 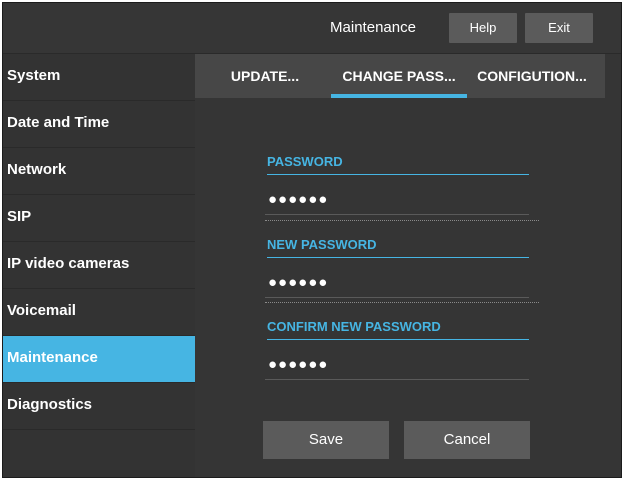 I want to click on header-bar: Maintenance Help Exit, so click(x=312, y=28).